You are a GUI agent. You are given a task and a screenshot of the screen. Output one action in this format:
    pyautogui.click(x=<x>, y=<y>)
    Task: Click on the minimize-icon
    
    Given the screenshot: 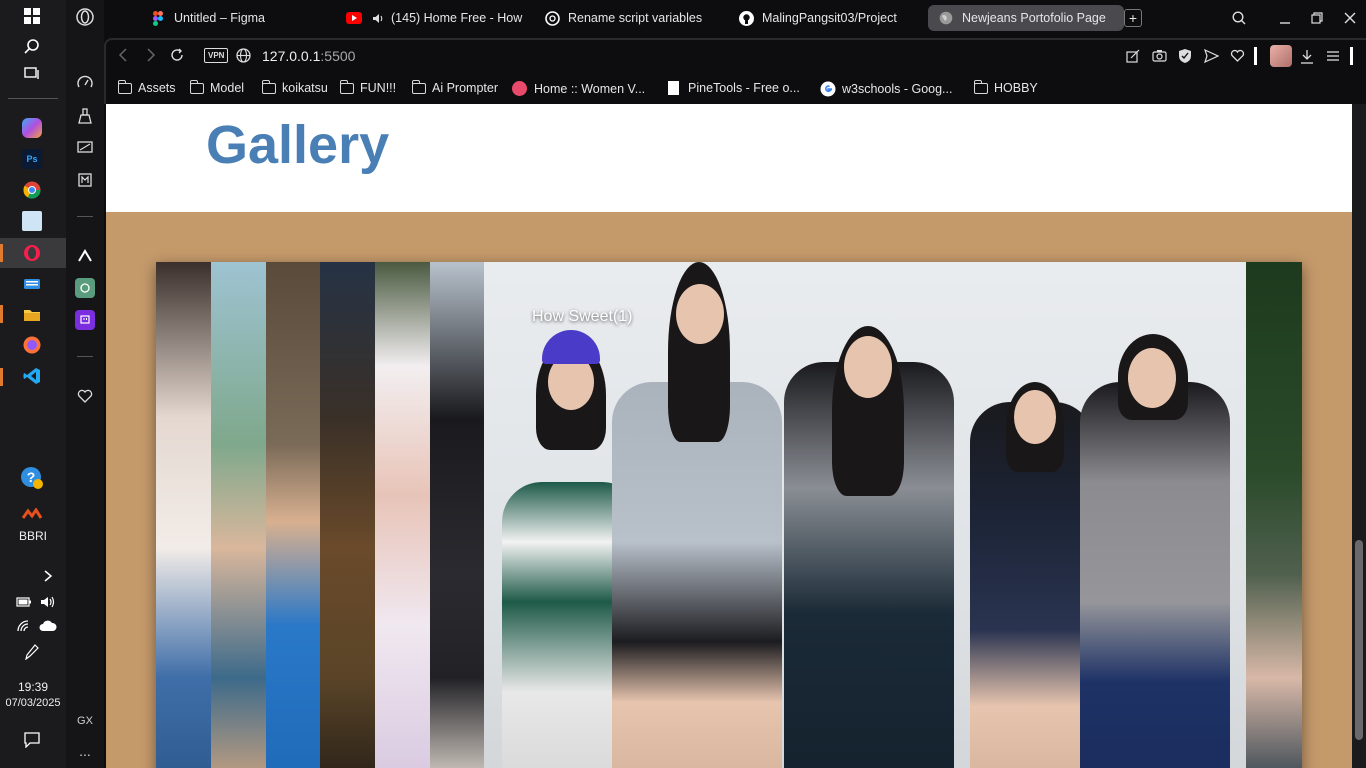 What is the action you would take?
    pyautogui.click(x=1285, y=18)
    